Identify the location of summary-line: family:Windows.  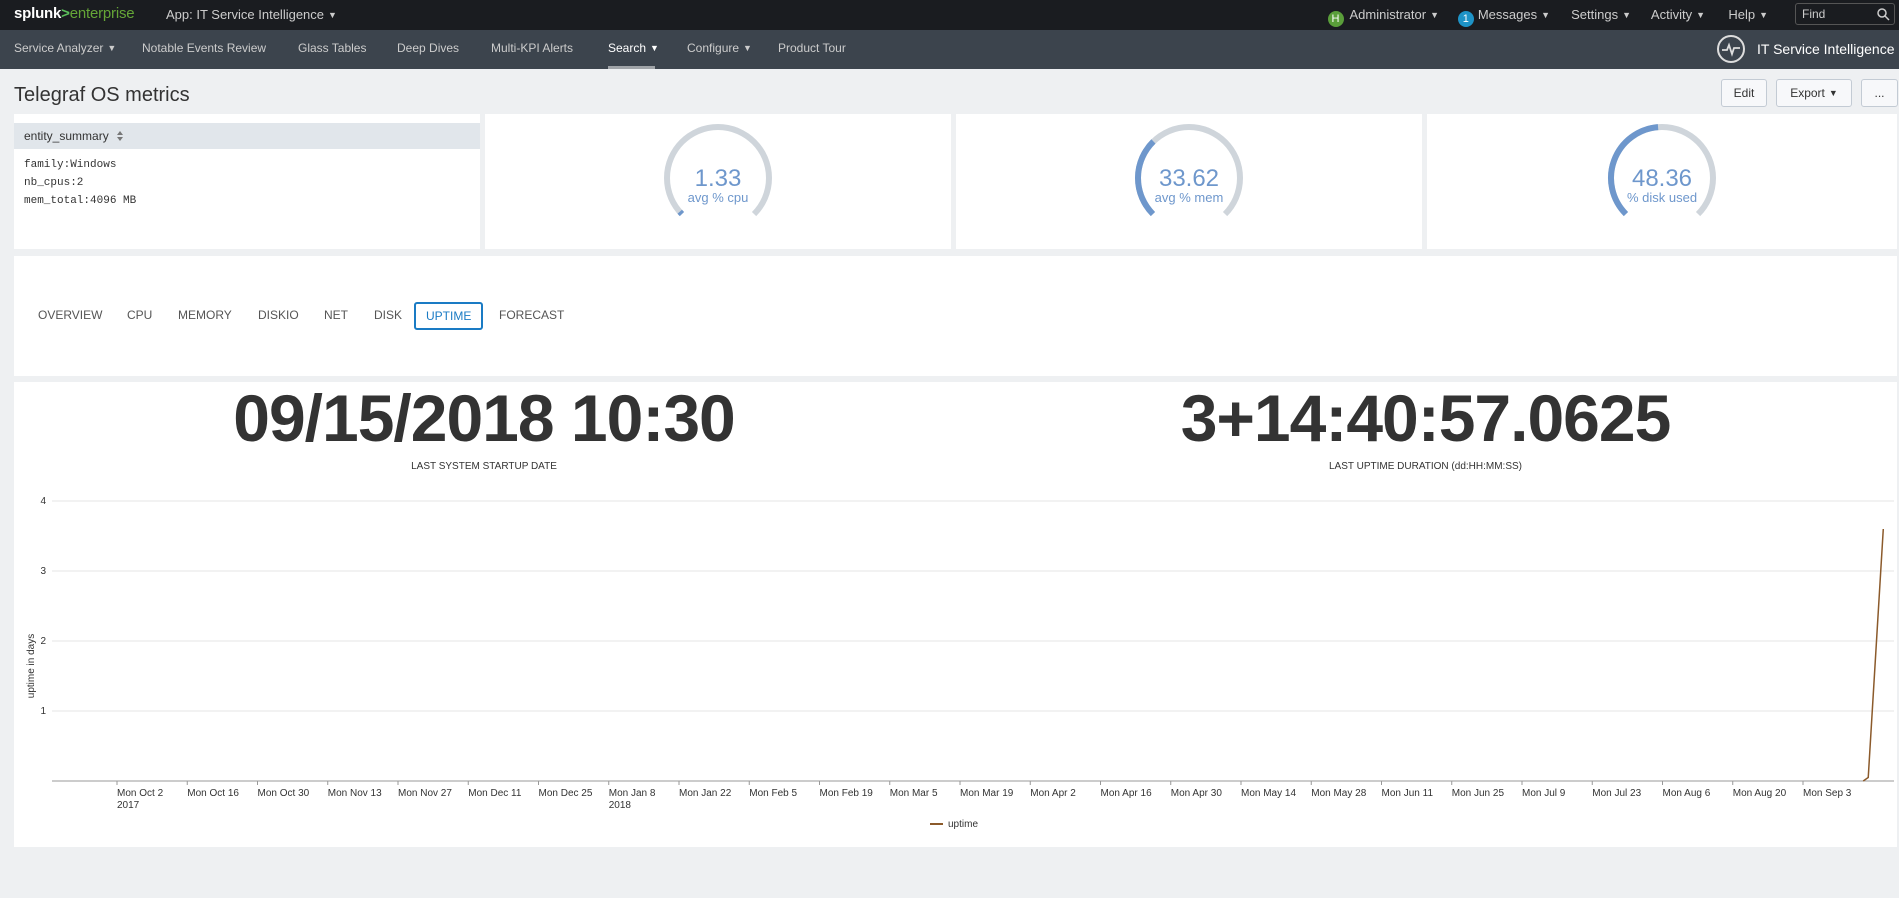
(70, 165).